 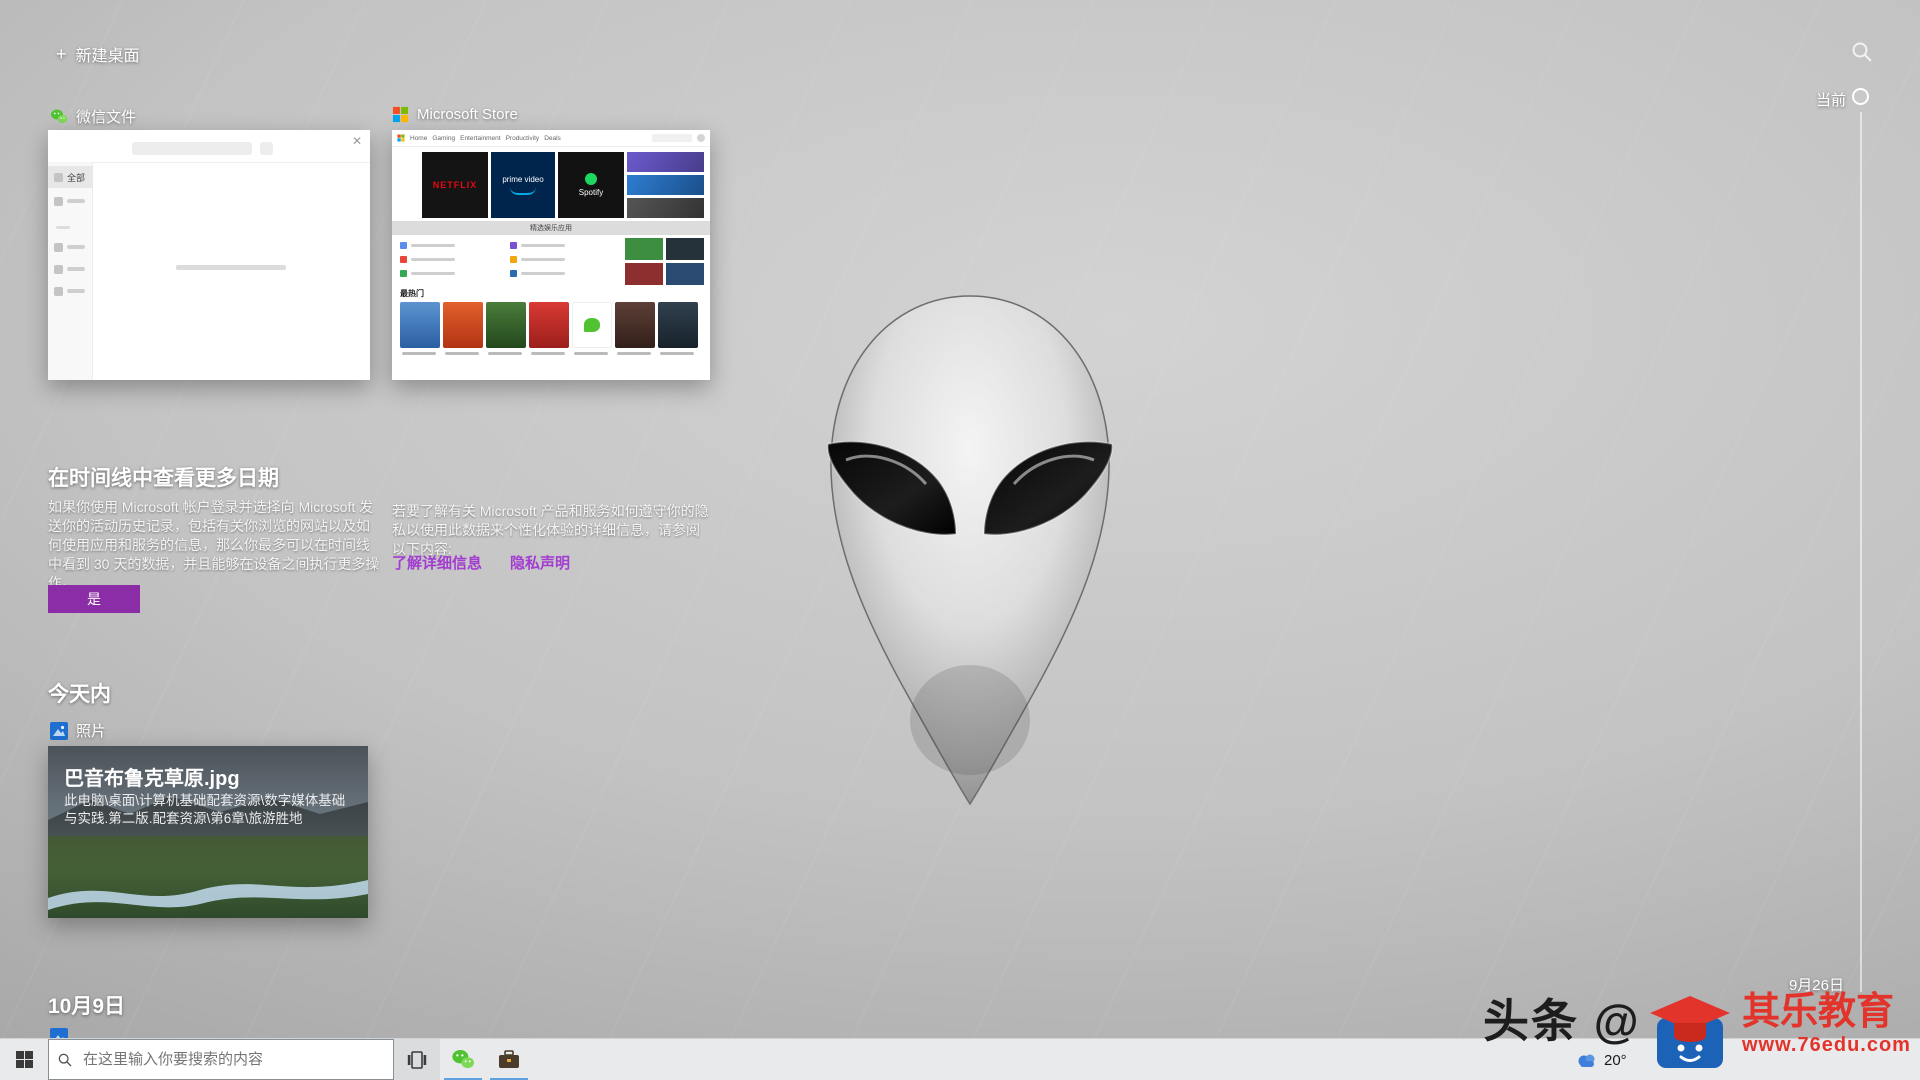 What do you see at coordinates (419, 138) in the screenshot?
I see `store-nav-home: Home` at bounding box center [419, 138].